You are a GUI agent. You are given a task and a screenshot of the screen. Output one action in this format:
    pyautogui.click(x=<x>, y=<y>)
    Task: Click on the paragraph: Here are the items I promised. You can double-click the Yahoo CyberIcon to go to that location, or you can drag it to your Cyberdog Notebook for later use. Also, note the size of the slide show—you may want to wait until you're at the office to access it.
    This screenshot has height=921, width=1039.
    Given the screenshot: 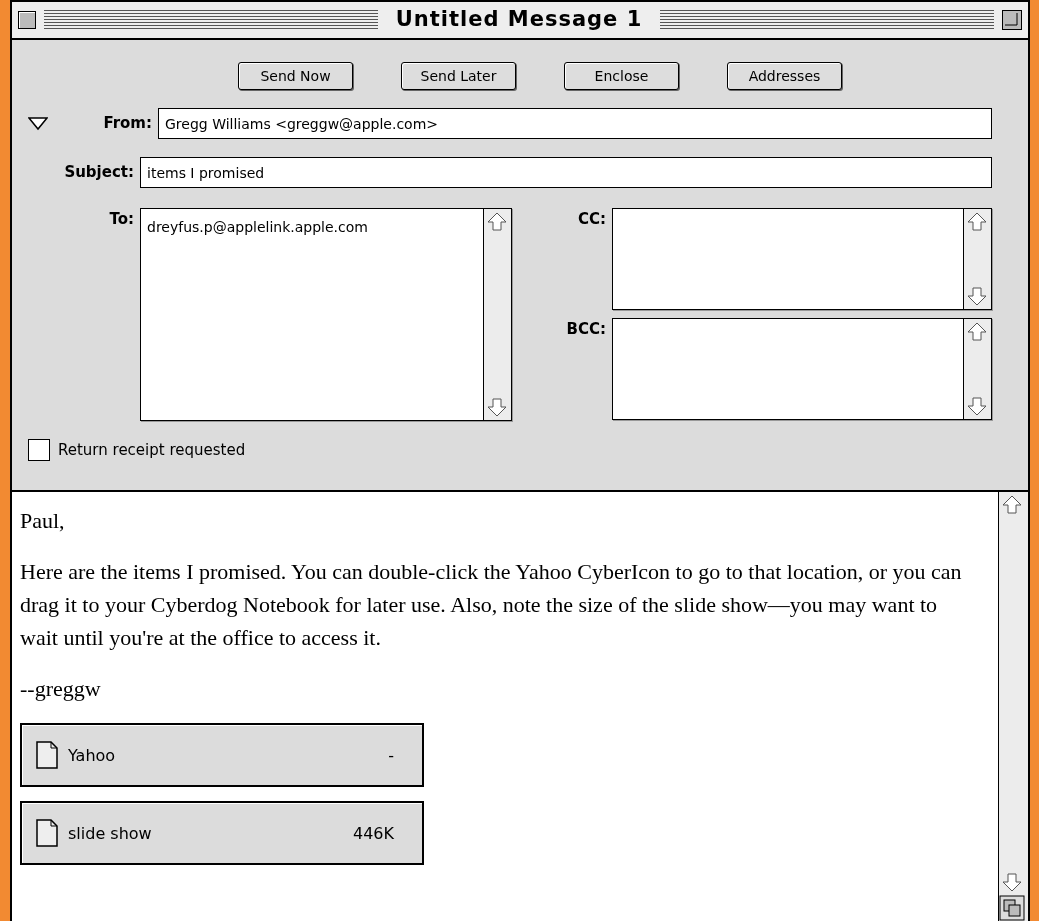 What is the action you would take?
    pyautogui.click(x=491, y=605)
    